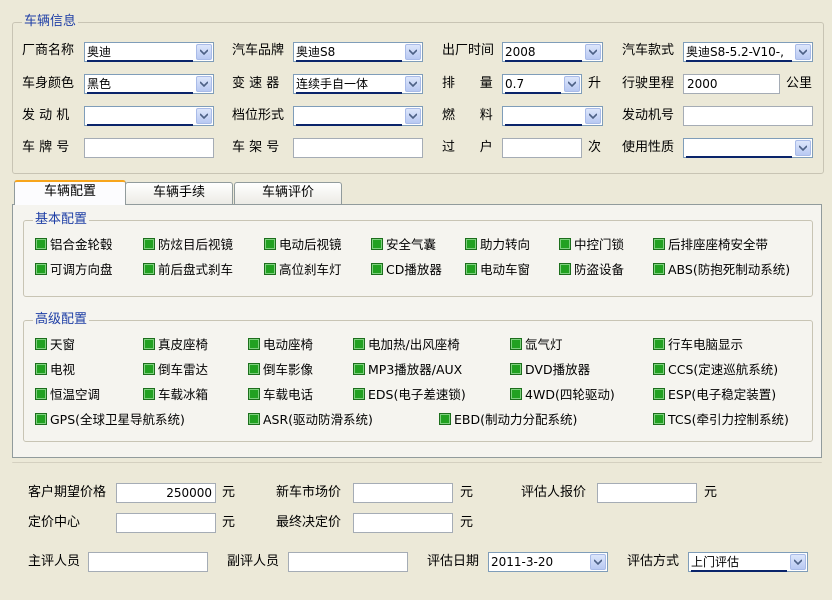 The image size is (832, 600). Describe the element at coordinates (406, 270) in the screenshot. I see `basic-config-checkbox: CD播放器` at that location.